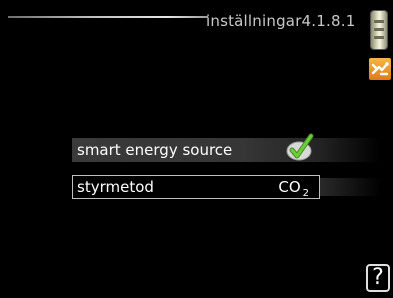 This screenshot has height=298, width=393. I want to click on value-subscript: 2, so click(305, 193).